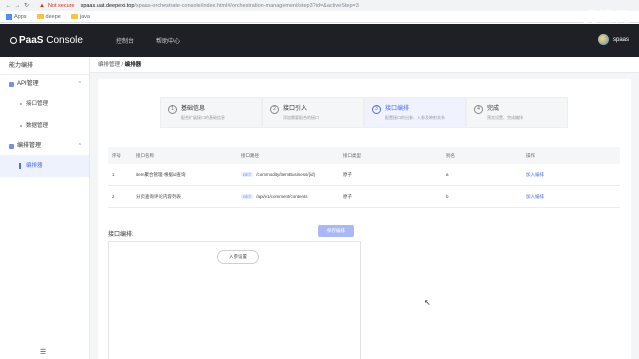  I want to click on nav-console: 控制台, so click(125, 40).